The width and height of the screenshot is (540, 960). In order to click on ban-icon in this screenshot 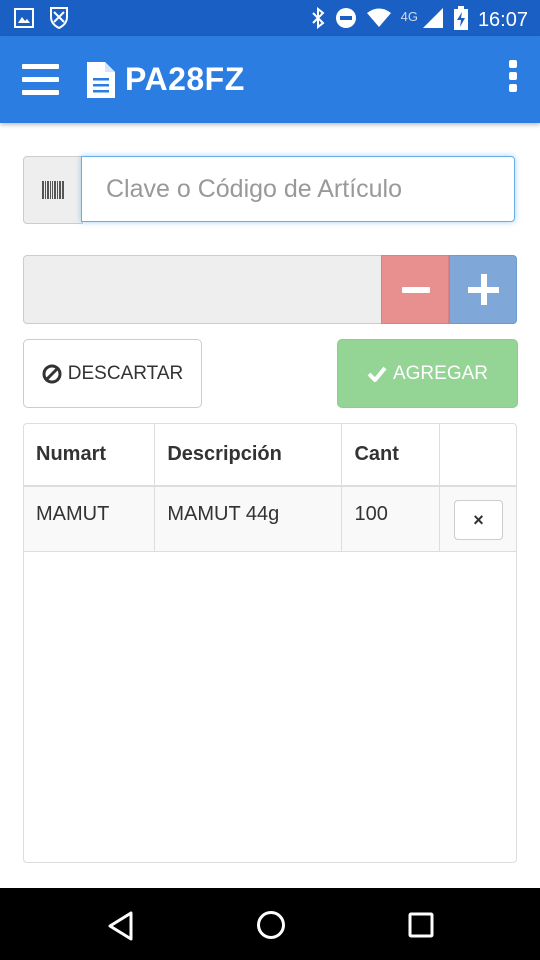, I will do `click(52, 373)`.